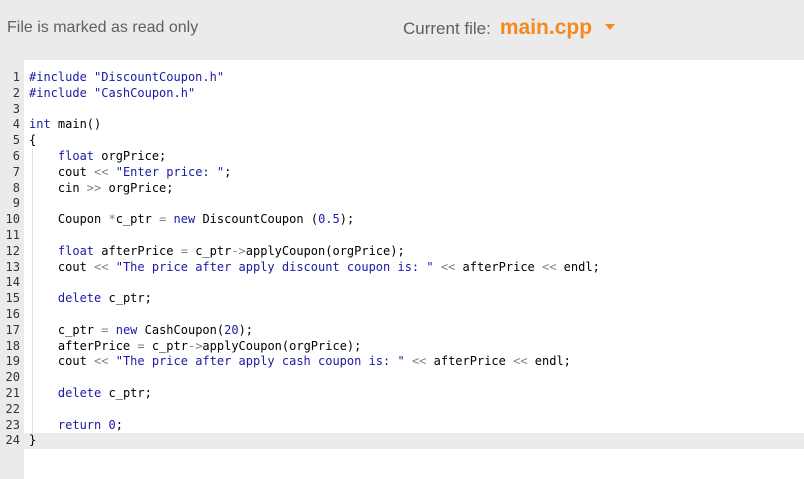 Image resolution: width=804 pixels, height=479 pixels. What do you see at coordinates (69, 219) in the screenshot?
I see `code-token: Coupon` at bounding box center [69, 219].